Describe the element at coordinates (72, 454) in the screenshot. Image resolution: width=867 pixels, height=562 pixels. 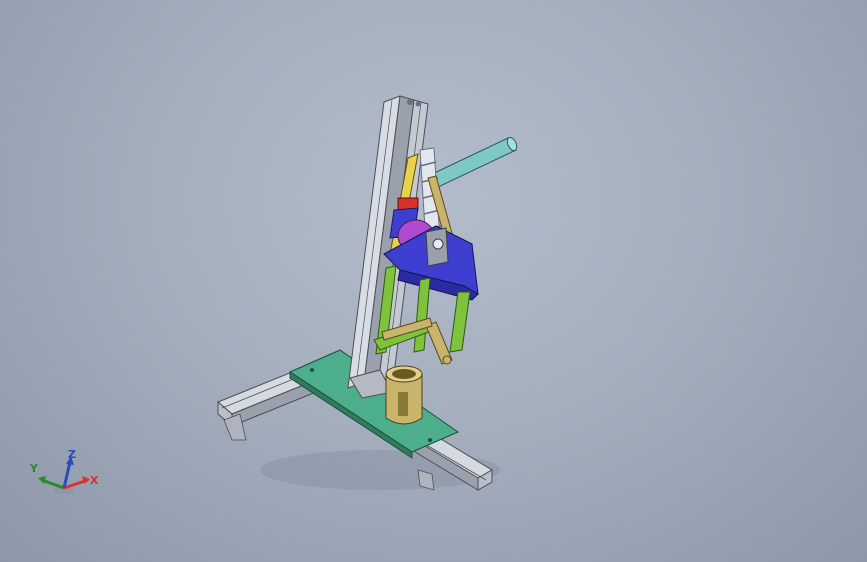
I see `triad-z-label: Z` at that location.